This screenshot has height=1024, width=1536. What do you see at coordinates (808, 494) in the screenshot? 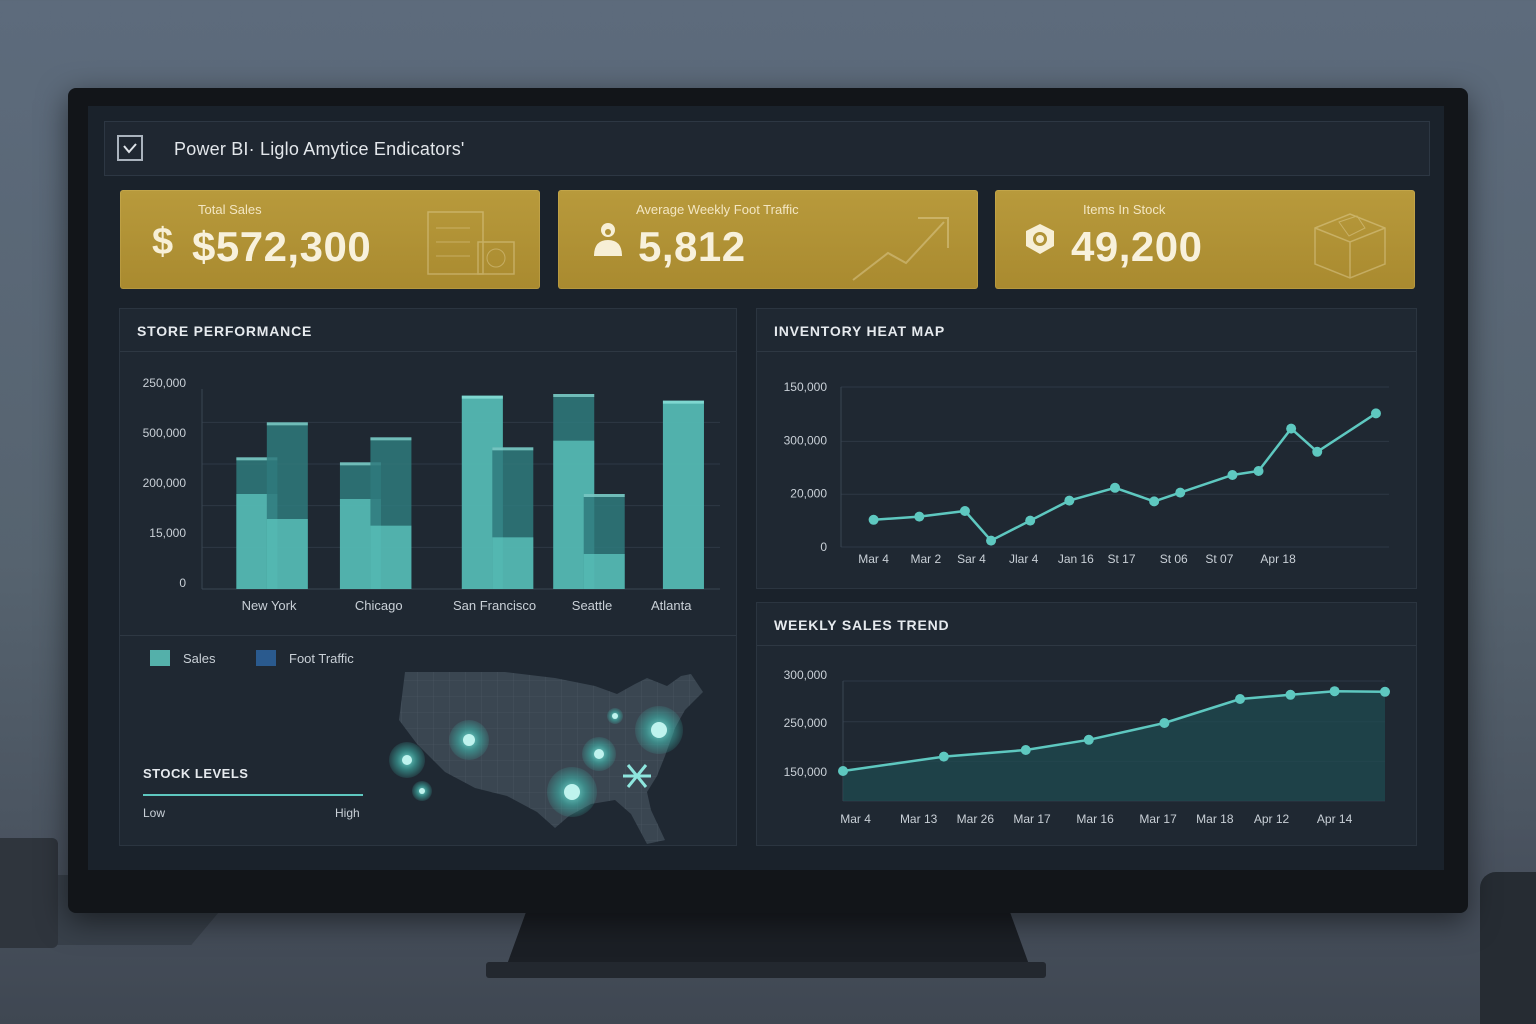
I see `y-tick-label: 20,000` at bounding box center [808, 494].